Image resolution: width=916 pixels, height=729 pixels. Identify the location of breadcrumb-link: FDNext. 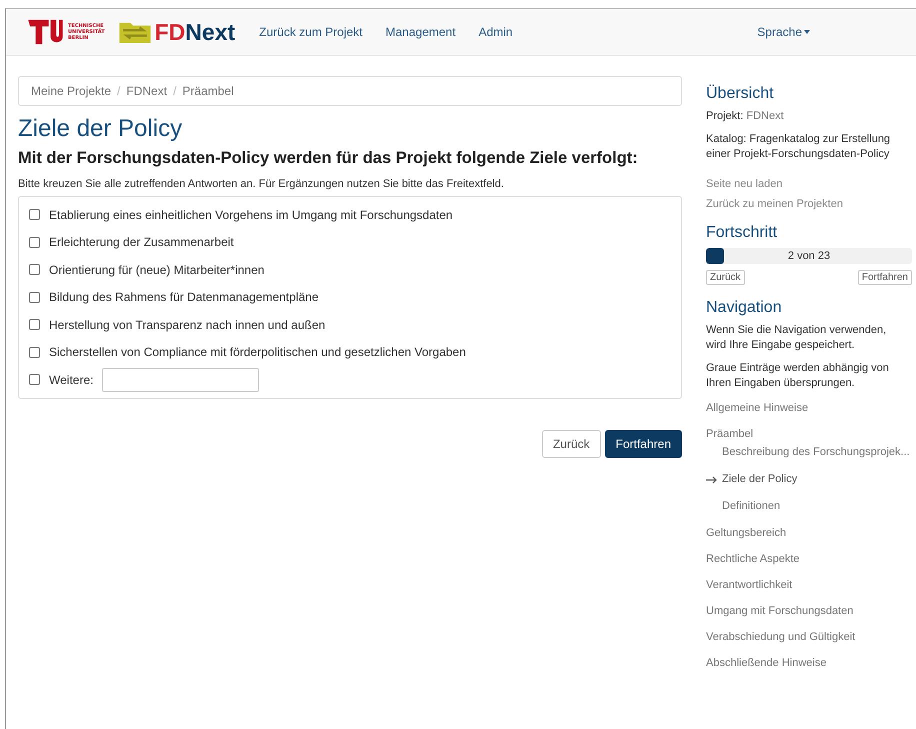
(147, 91).